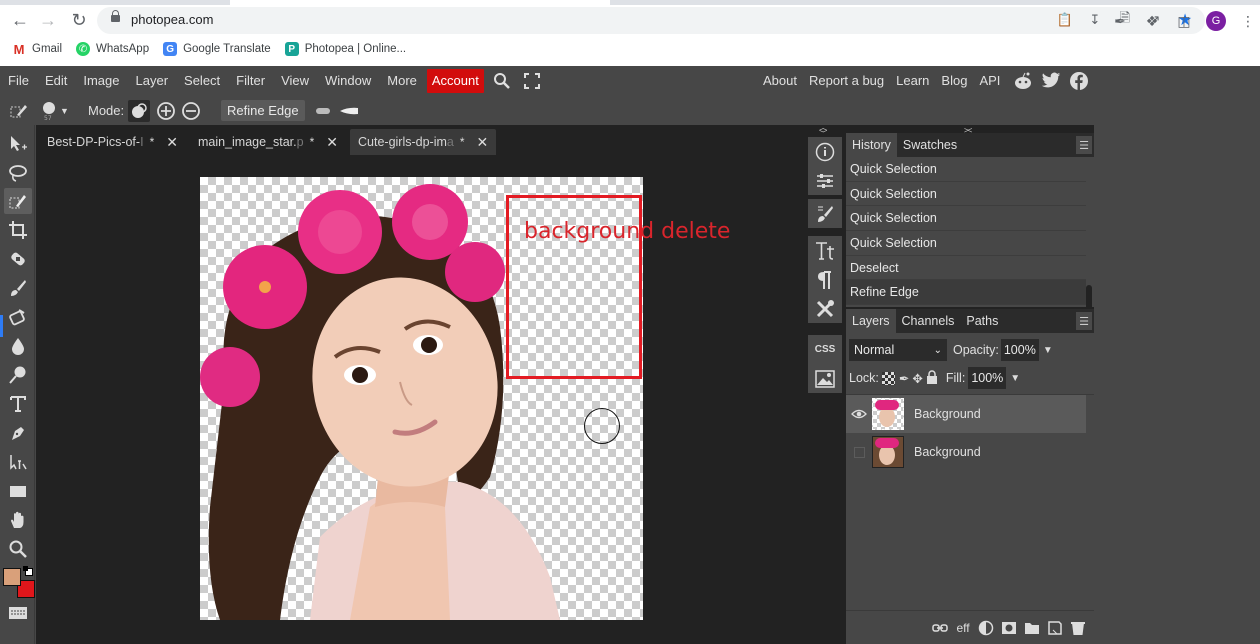  I want to click on back-button: ←, so click(20, 20).